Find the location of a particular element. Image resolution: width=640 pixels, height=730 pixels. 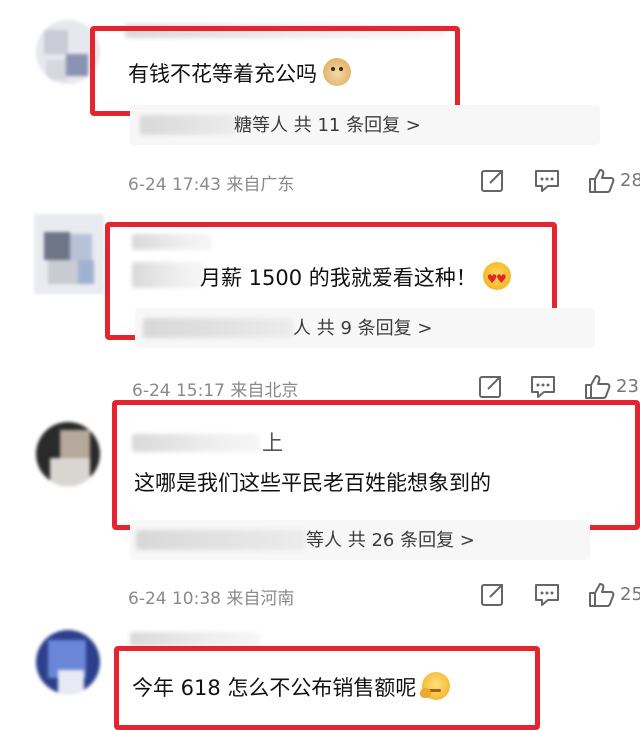

comment-meta: 6-24 10:38 来自河南 is located at coordinates (211, 599).